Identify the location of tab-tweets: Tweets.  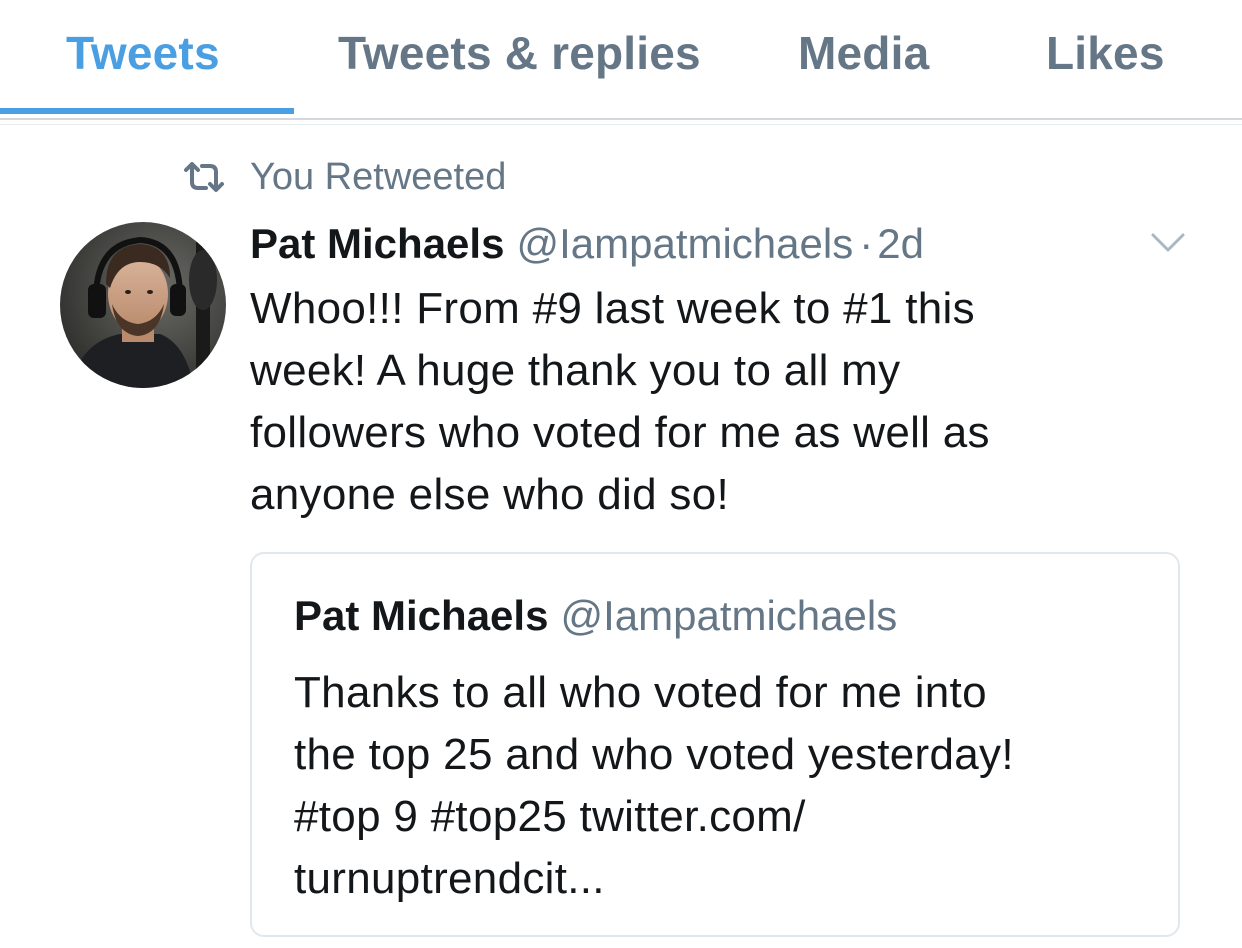
(147, 56).